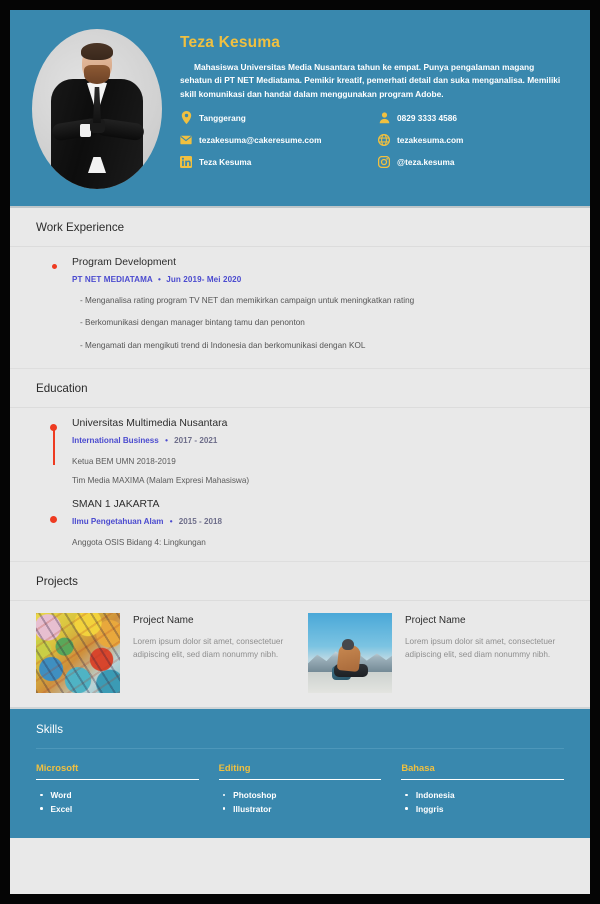 This screenshot has width=600, height=904. I want to click on skill-category-label: Bahasa, so click(418, 767).